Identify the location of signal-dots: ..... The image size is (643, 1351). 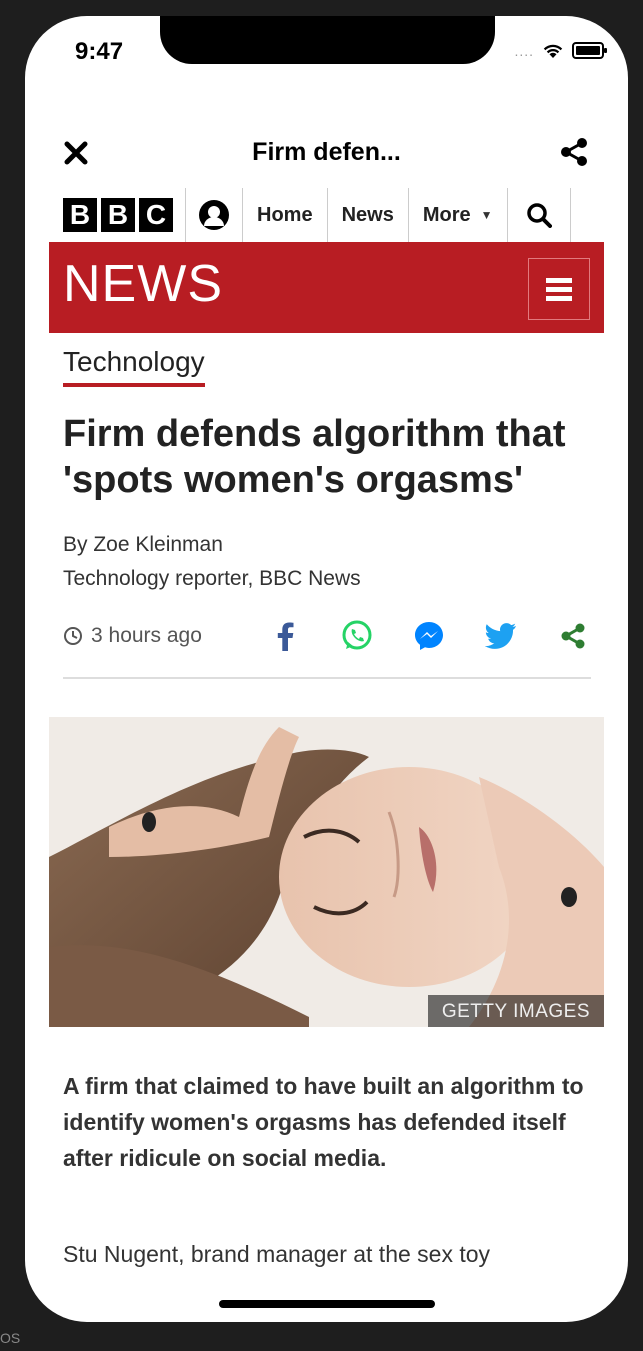
(524, 50).